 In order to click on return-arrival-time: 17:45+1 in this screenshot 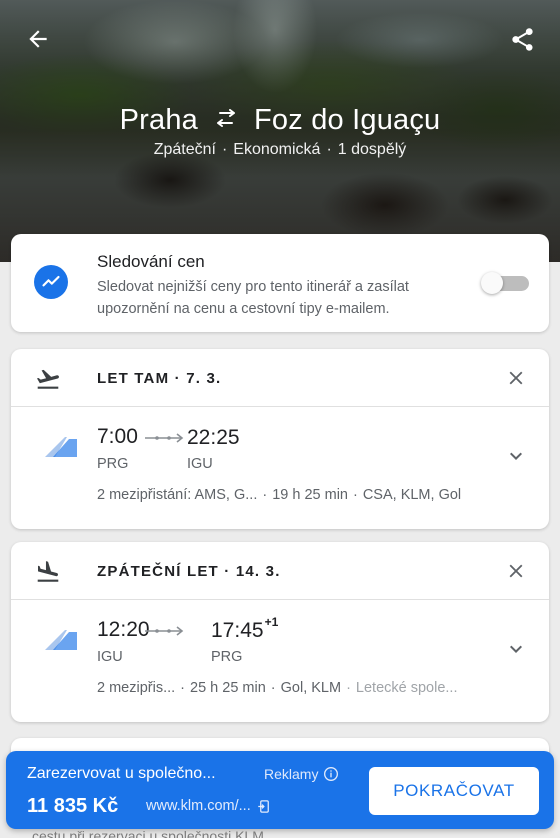, I will do `click(245, 628)`.